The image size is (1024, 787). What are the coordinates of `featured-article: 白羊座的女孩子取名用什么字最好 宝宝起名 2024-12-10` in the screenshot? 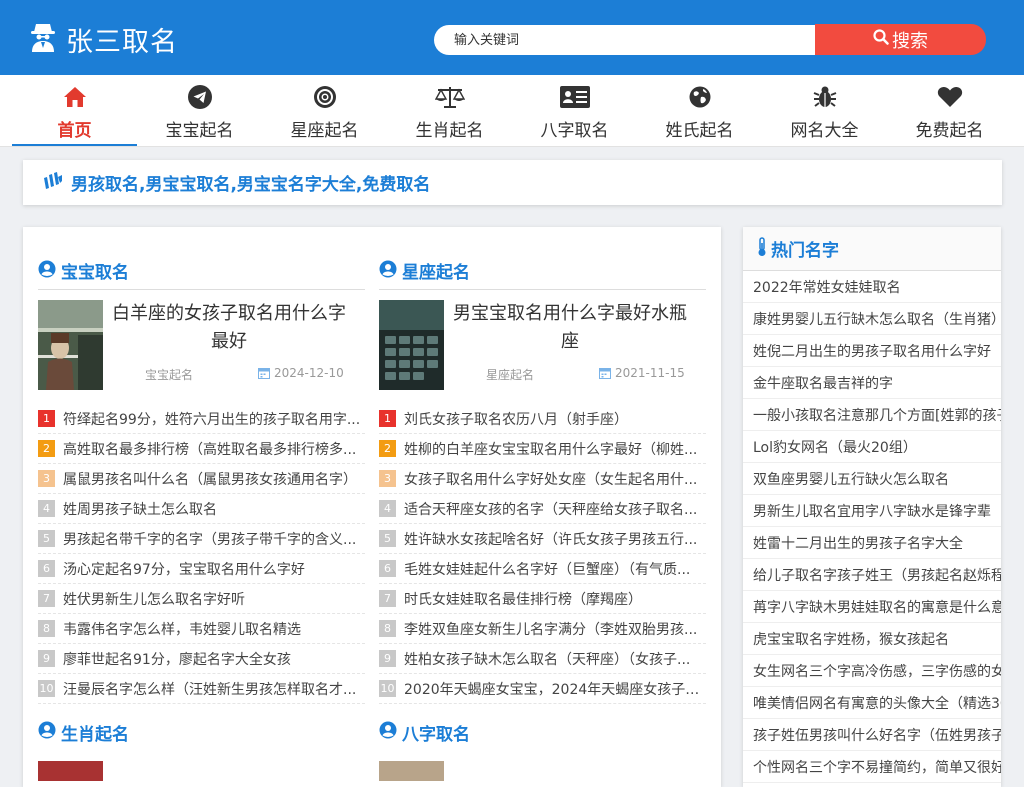 It's located at (201, 352).